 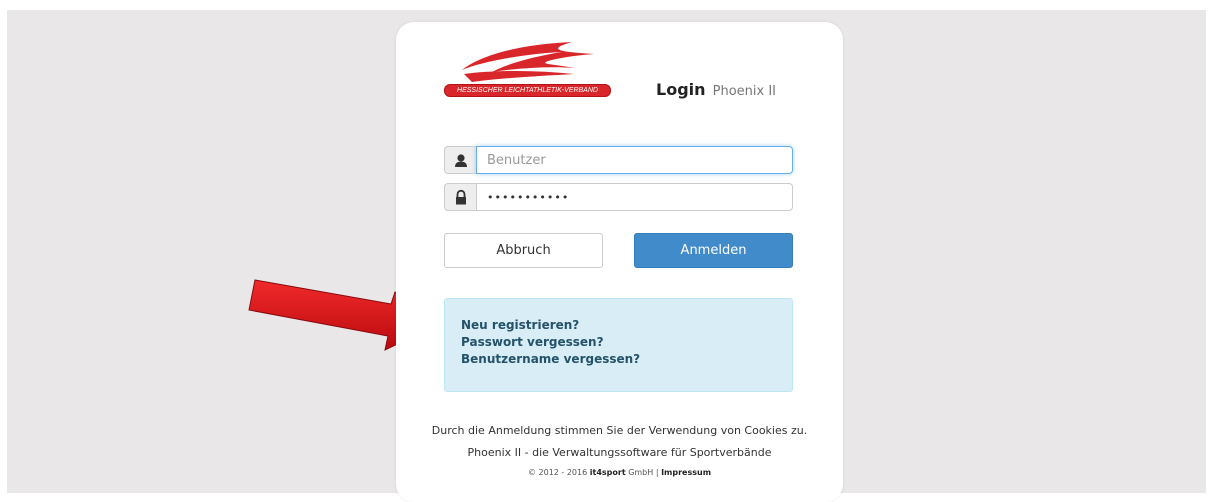 I want to click on copyright-years: © 2012 - 2016, so click(x=557, y=472).